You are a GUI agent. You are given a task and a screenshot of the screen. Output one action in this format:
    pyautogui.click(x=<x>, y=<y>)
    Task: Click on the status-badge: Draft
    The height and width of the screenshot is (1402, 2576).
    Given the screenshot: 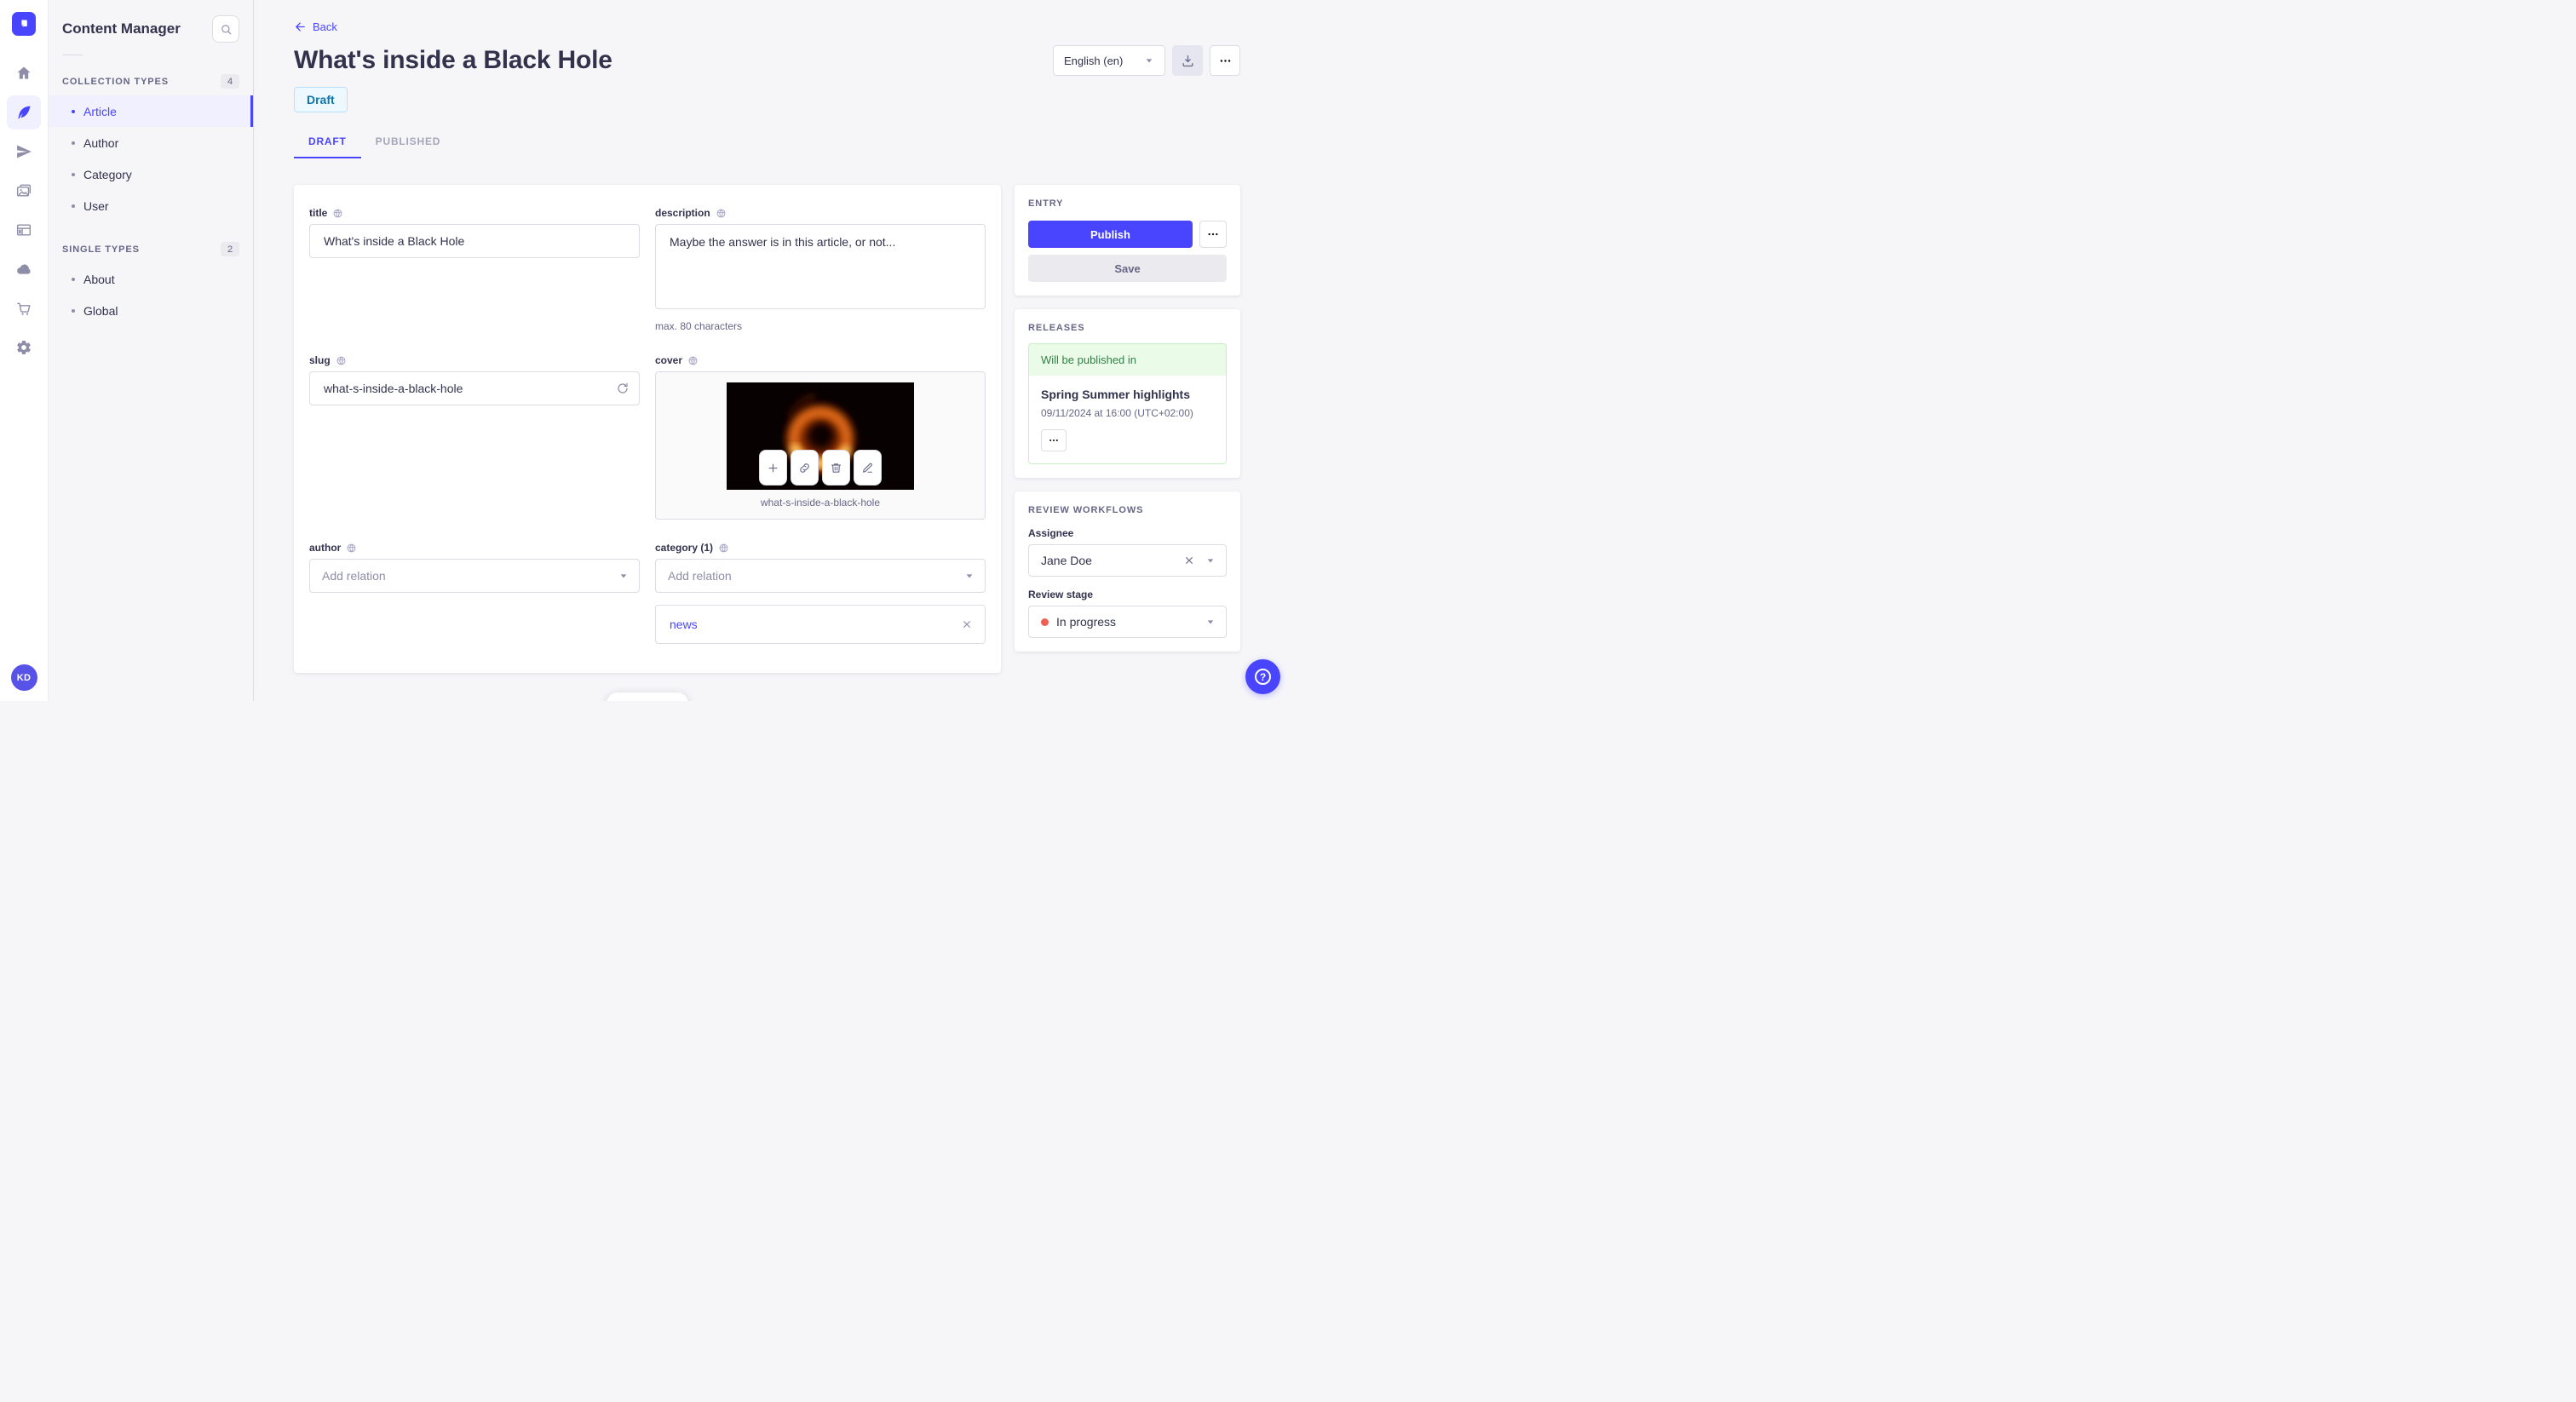 What is the action you would take?
    pyautogui.click(x=321, y=99)
    